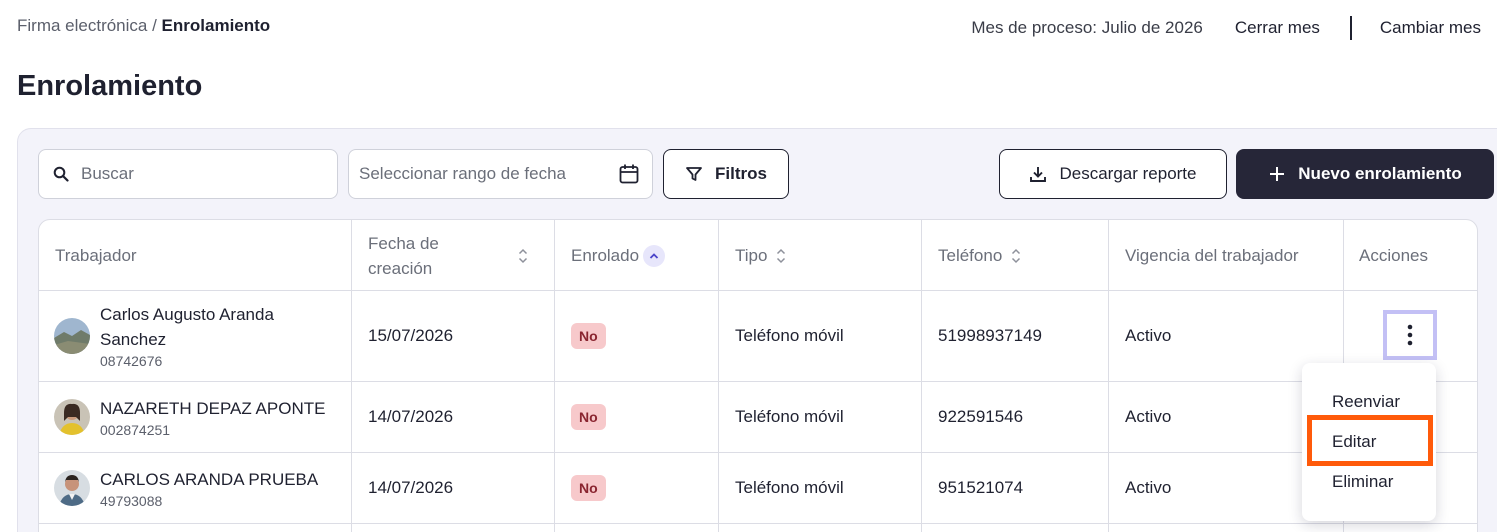 The width and height of the screenshot is (1497, 532). I want to click on phone-cell: 922591546, so click(981, 416).